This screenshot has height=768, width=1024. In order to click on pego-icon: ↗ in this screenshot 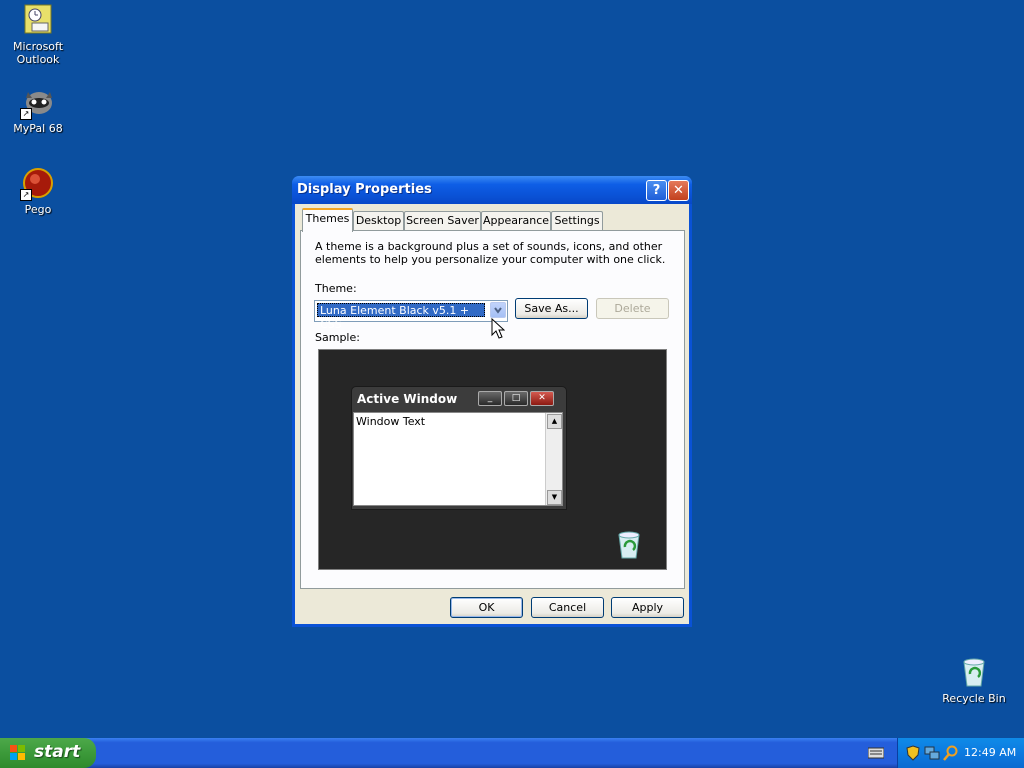, I will do `click(37, 184)`.